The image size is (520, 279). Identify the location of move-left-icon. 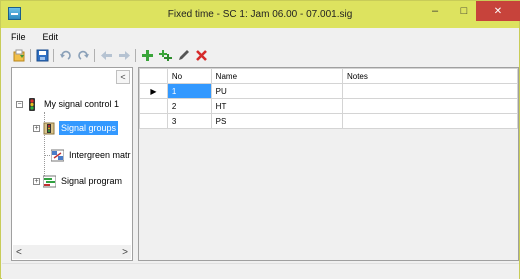
(106, 55).